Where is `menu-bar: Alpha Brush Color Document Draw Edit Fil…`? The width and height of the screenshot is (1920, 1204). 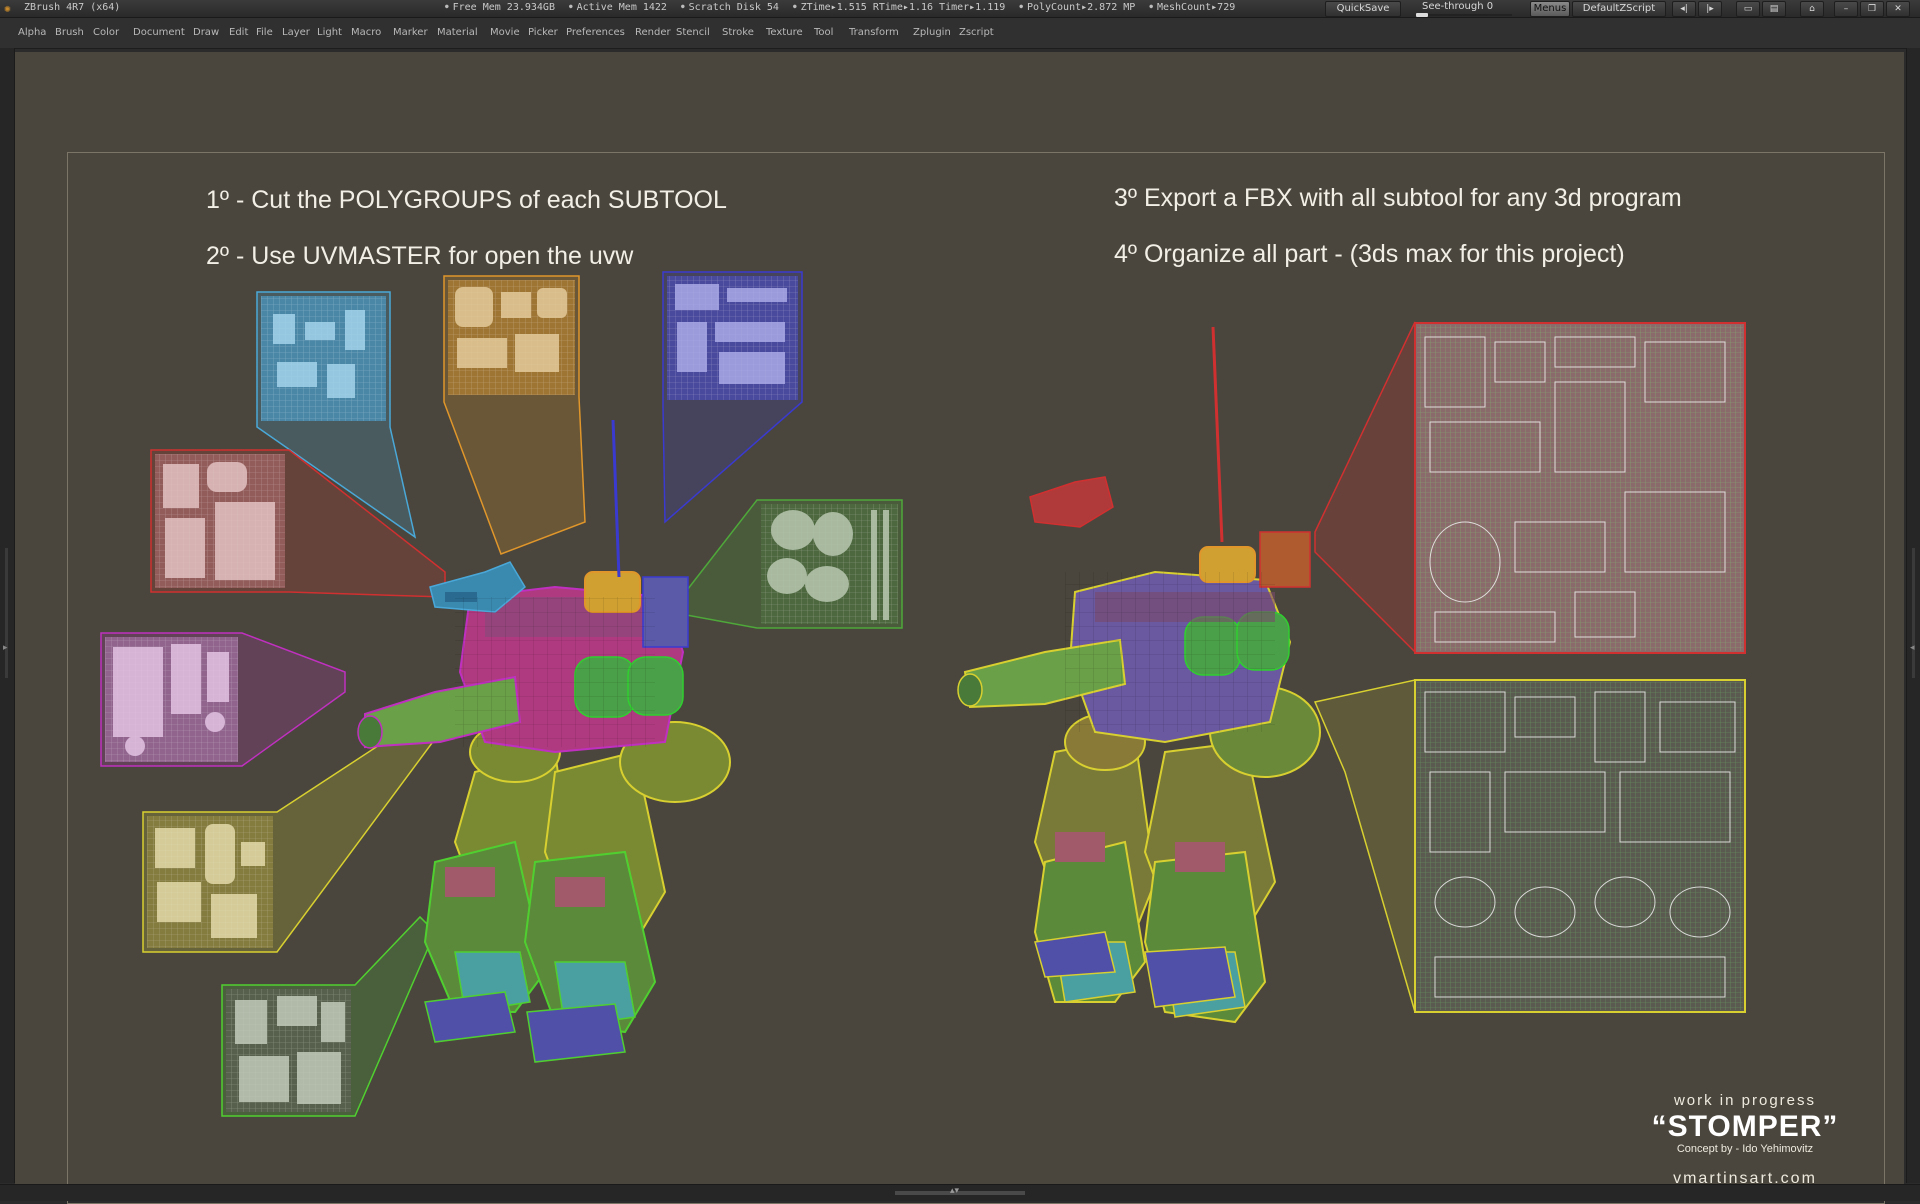
menu-bar: Alpha Brush Color Document Draw Edit Fil… is located at coordinates (960, 33).